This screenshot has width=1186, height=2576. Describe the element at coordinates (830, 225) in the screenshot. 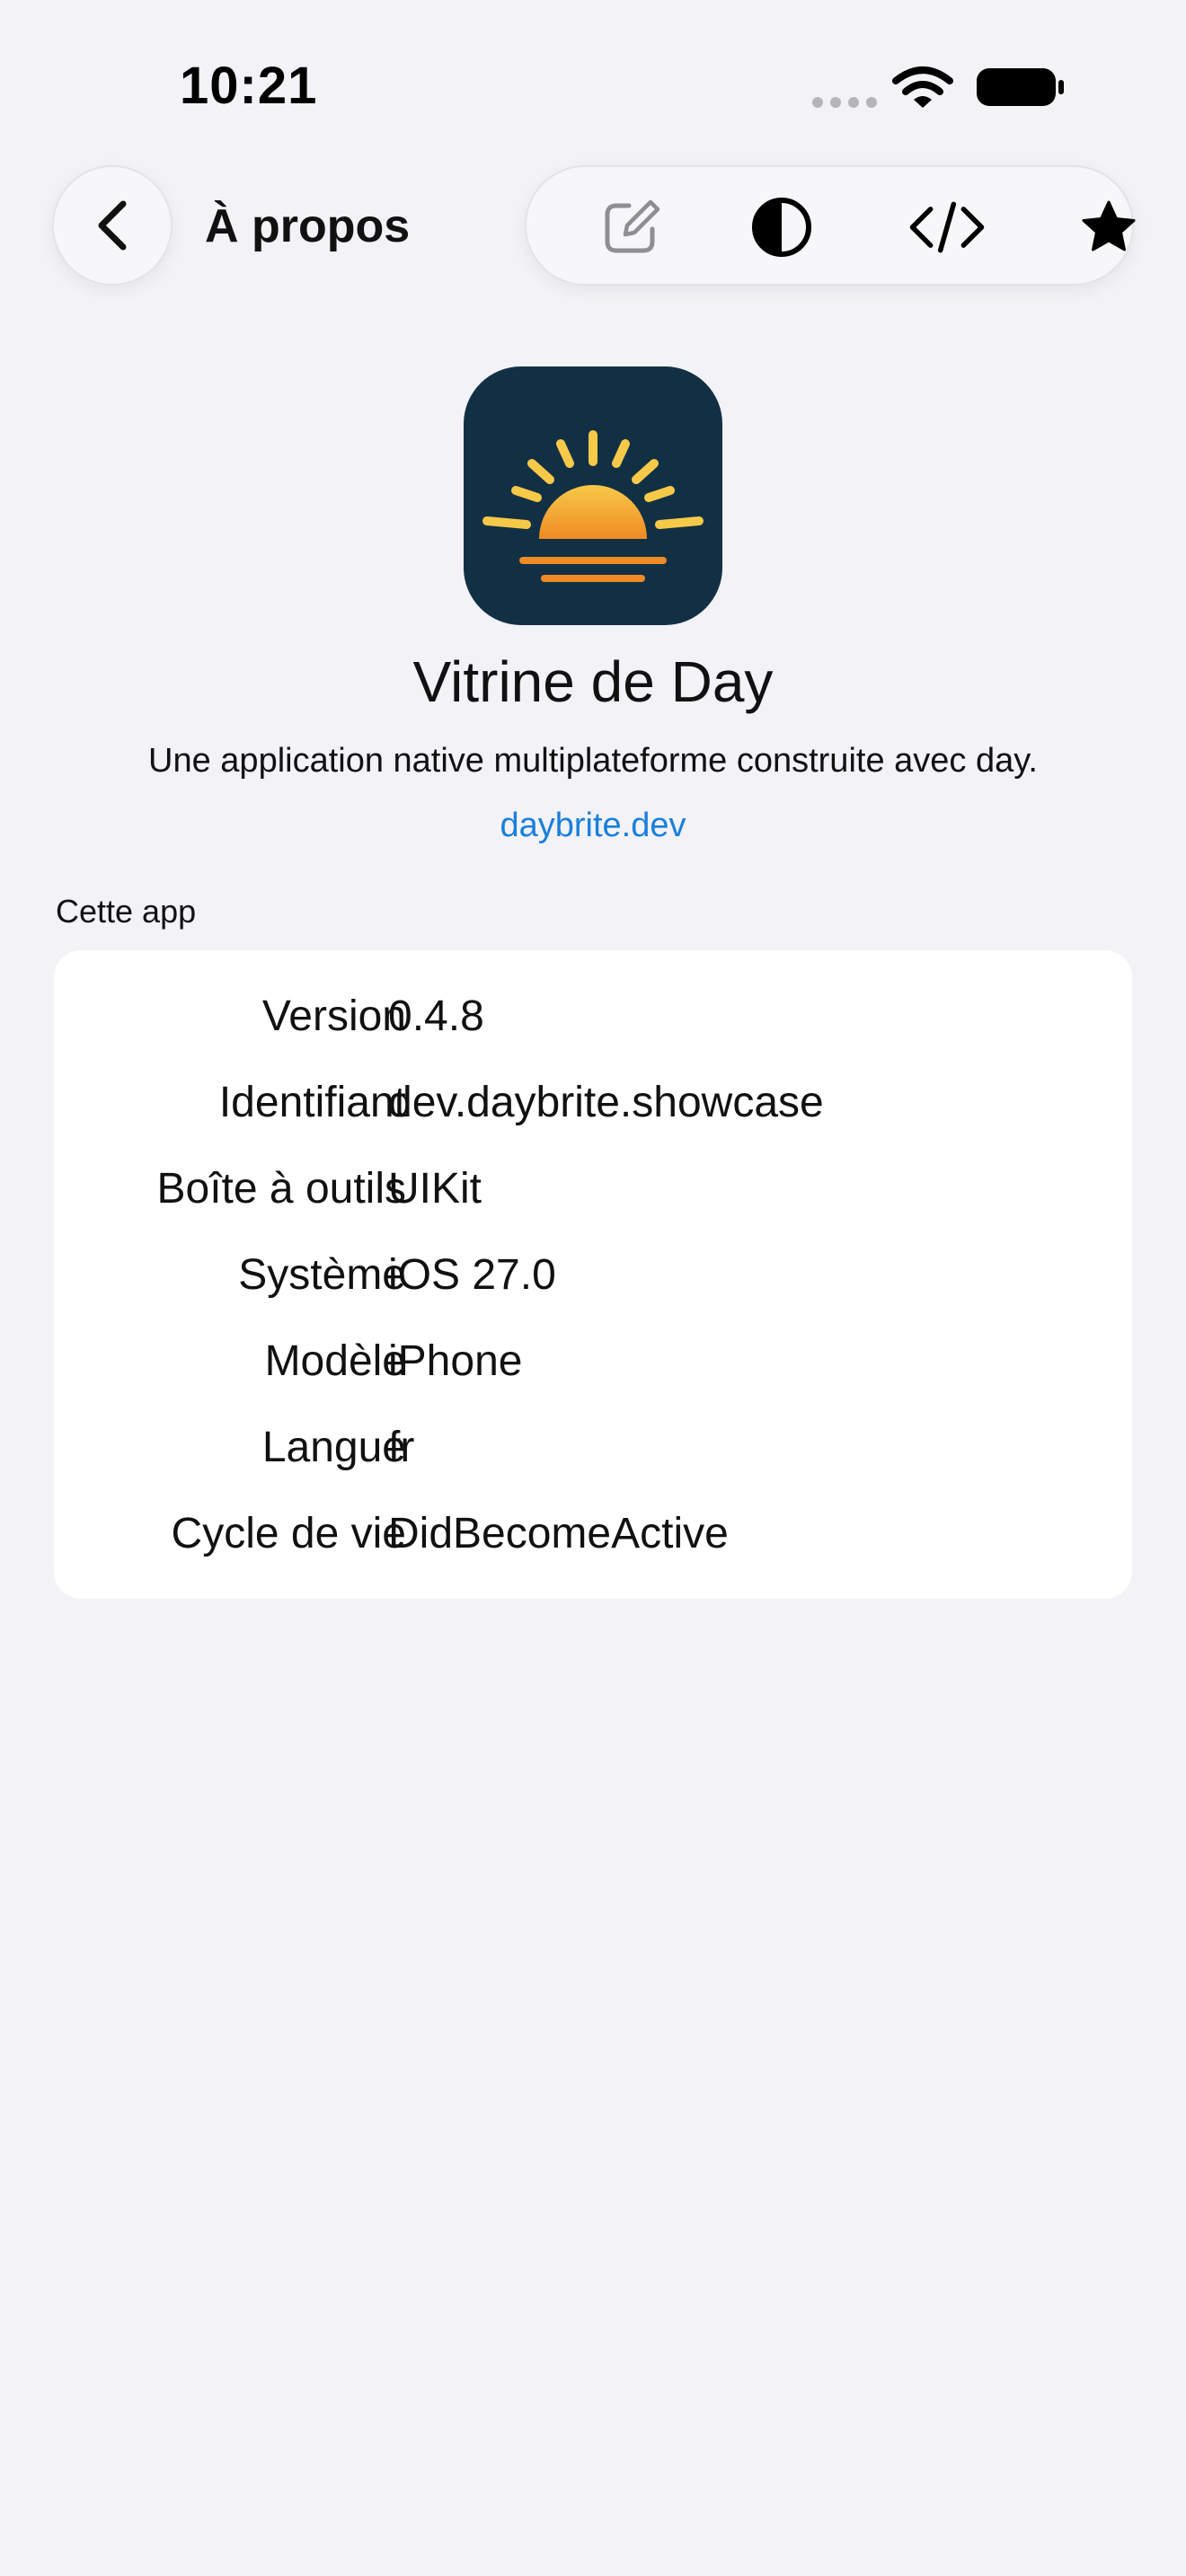

I see `toolbar` at that location.